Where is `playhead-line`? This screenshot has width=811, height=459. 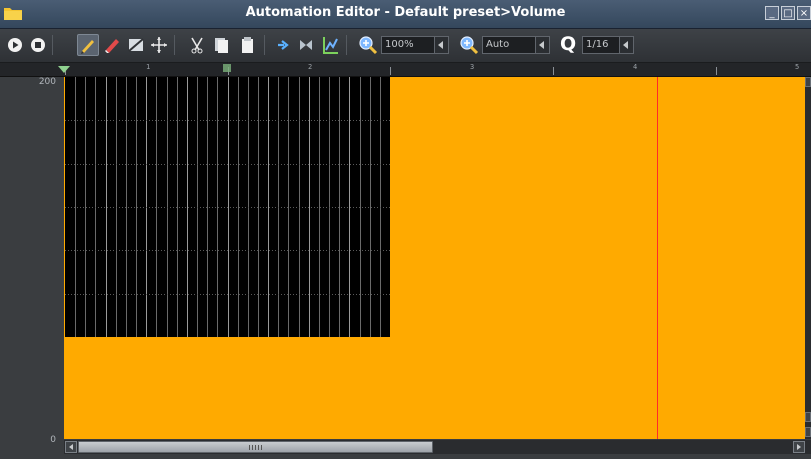 playhead-line is located at coordinates (657, 258).